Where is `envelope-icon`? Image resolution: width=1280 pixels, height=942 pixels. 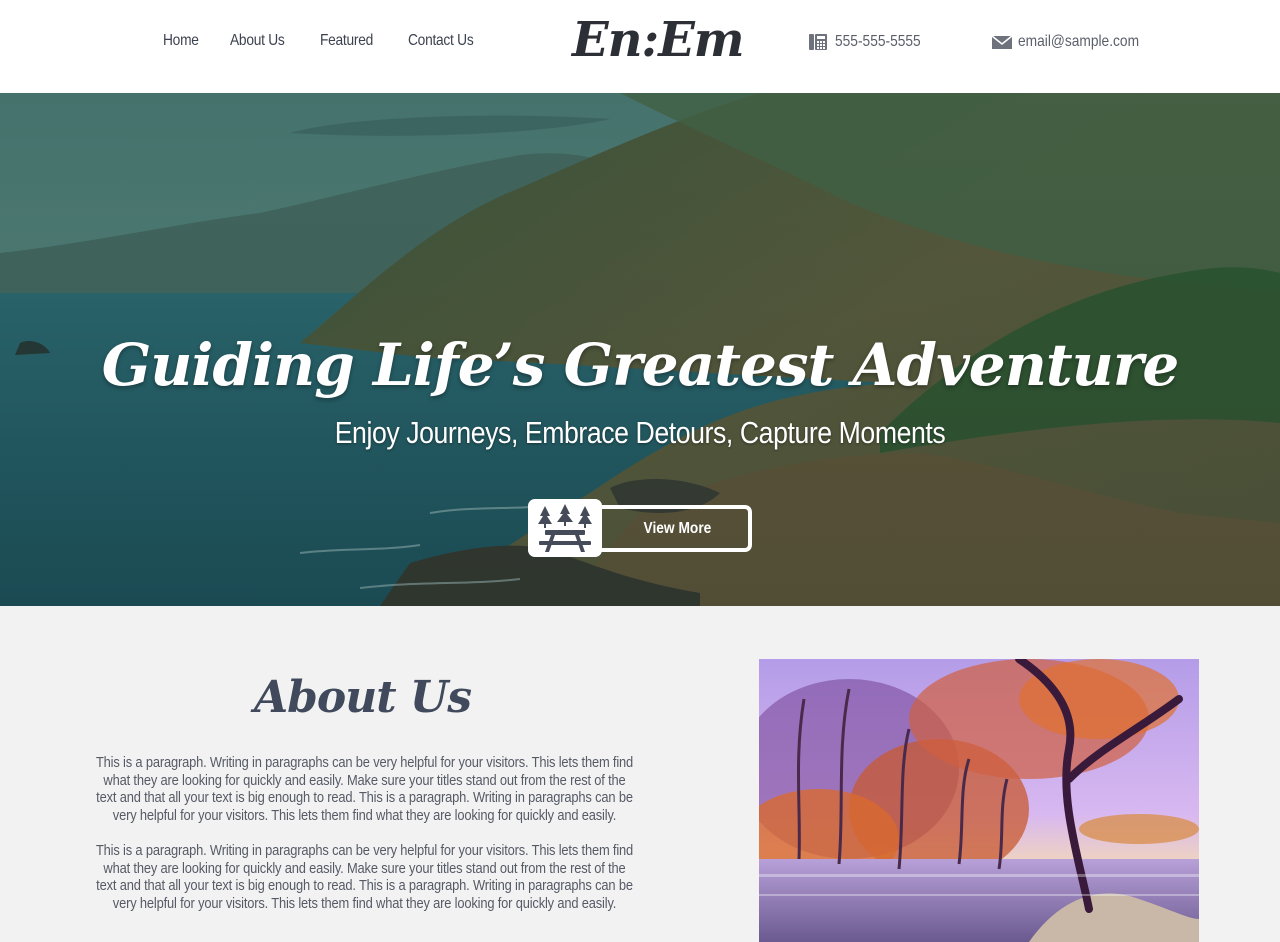
envelope-icon is located at coordinates (1002, 42).